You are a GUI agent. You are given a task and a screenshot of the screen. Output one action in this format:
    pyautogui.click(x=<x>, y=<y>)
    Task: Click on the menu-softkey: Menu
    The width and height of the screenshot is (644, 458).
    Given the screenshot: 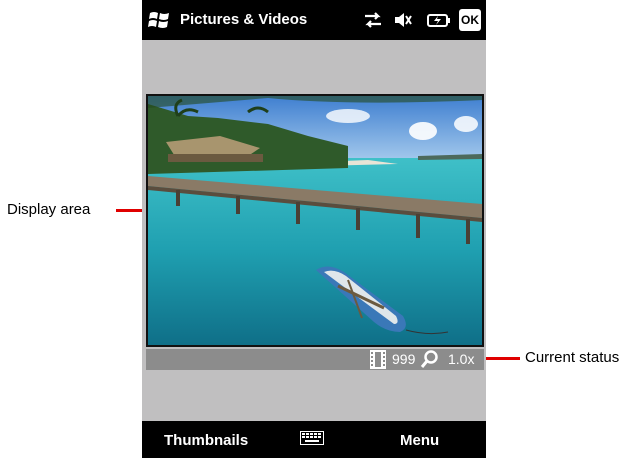 What is the action you would take?
    pyautogui.click(x=419, y=440)
    